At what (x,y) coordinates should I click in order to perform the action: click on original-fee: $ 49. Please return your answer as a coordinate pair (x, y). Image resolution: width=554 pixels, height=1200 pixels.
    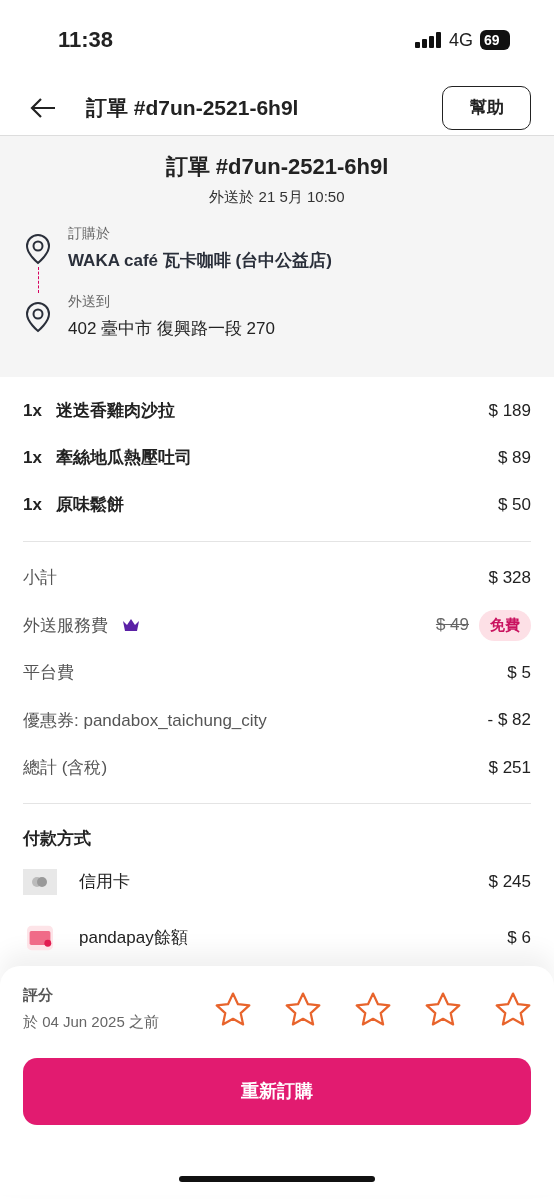
    Looking at the image, I should click on (452, 625).